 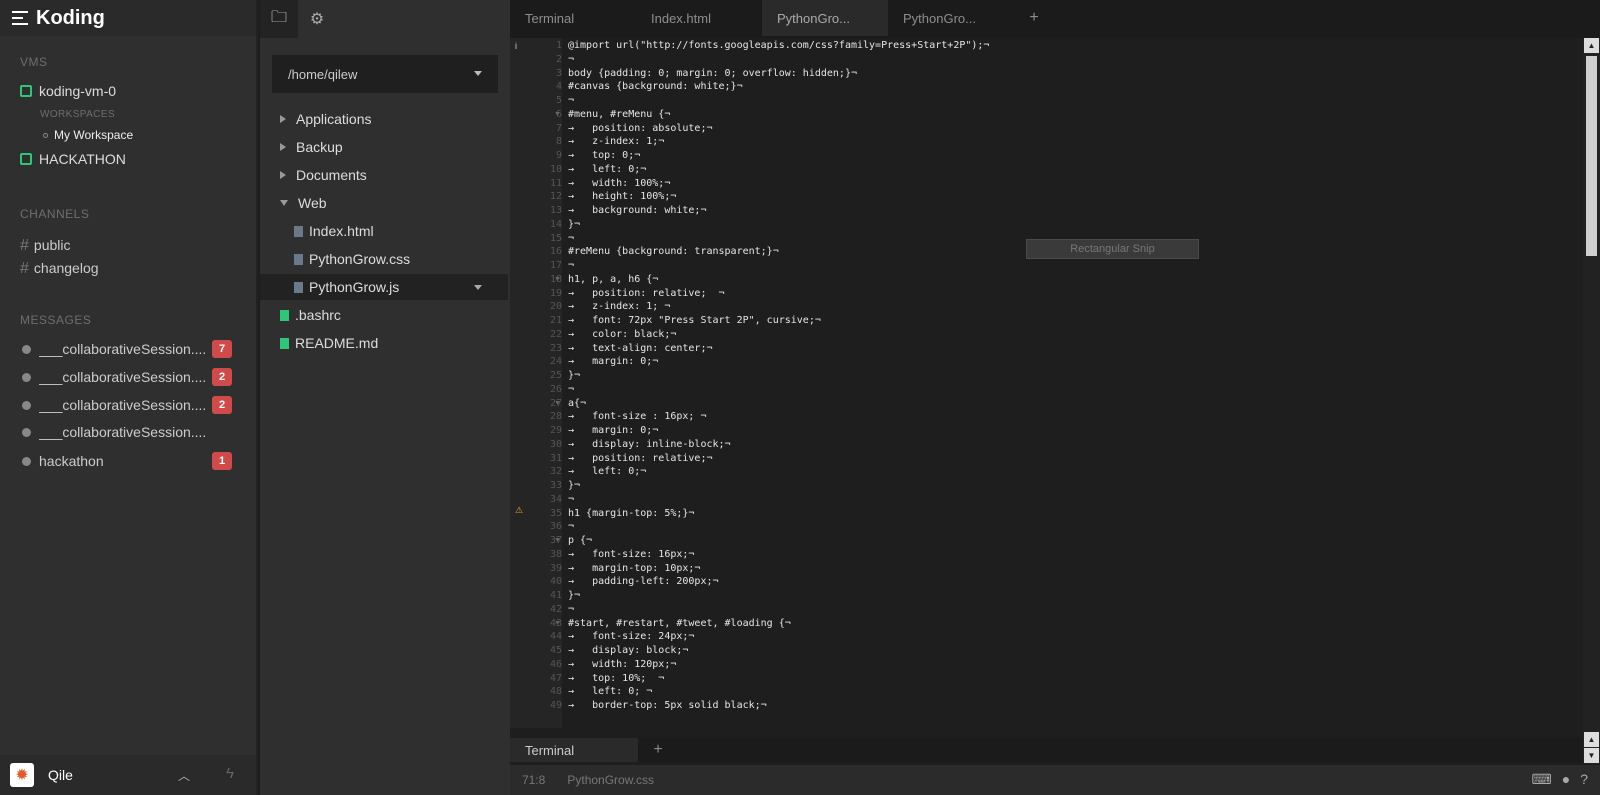 I want to click on workspace-item: My Workspace, so click(x=88, y=135).